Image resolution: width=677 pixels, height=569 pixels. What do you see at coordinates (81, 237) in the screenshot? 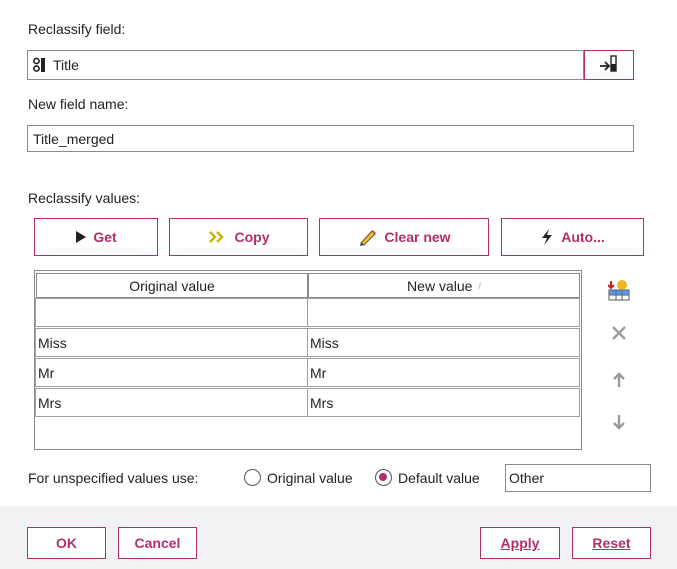
I see `play-icon` at bounding box center [81, 237].